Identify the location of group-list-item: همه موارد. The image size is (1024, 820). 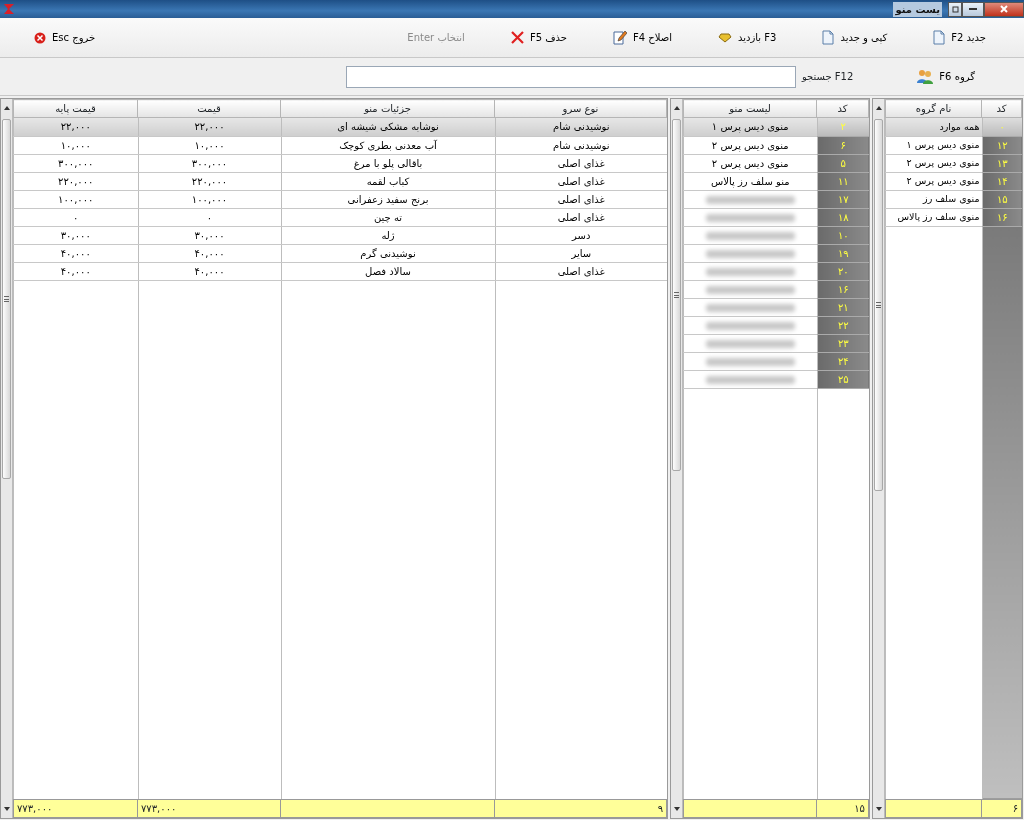
(933, 127).